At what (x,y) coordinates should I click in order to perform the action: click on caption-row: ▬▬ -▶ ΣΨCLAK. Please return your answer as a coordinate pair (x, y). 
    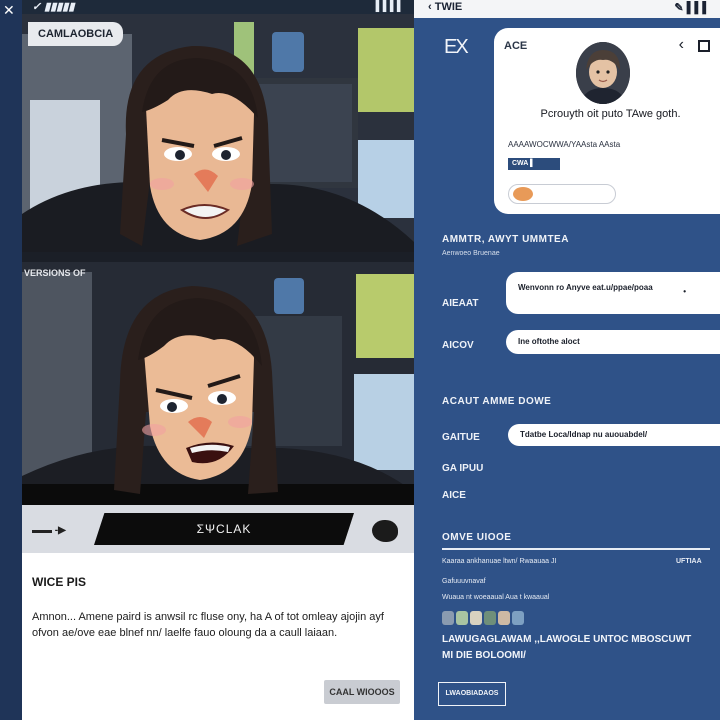
    Looking at the image, I should click on (218, 529).